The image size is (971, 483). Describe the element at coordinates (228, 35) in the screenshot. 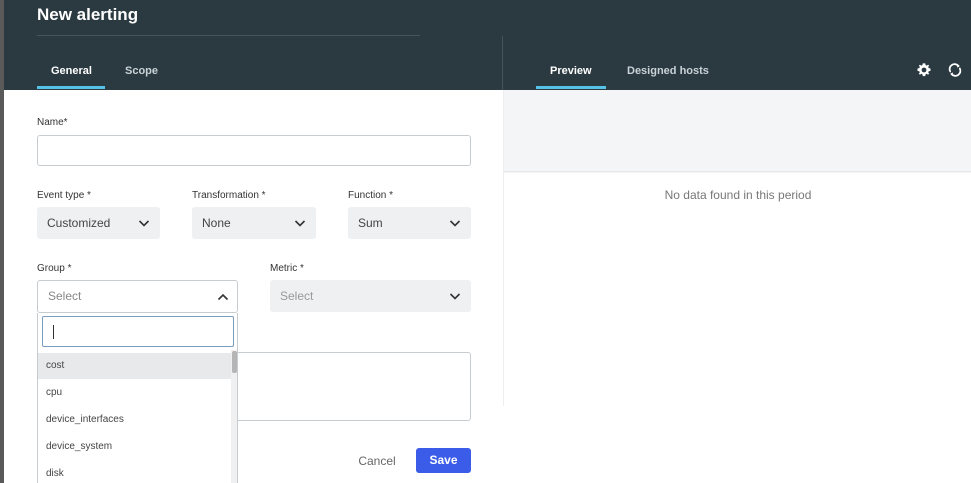

I see `header-divider` at that location.